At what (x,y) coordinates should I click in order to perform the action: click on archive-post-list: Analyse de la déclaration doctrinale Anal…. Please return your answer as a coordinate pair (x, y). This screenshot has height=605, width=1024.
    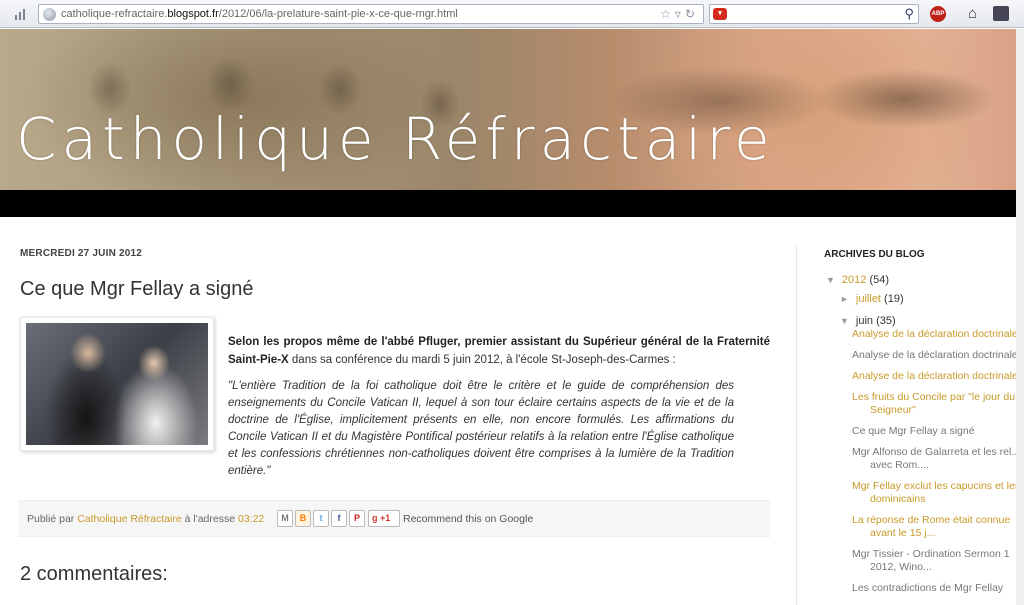
    Looking at the image, I should click on (938, 465).